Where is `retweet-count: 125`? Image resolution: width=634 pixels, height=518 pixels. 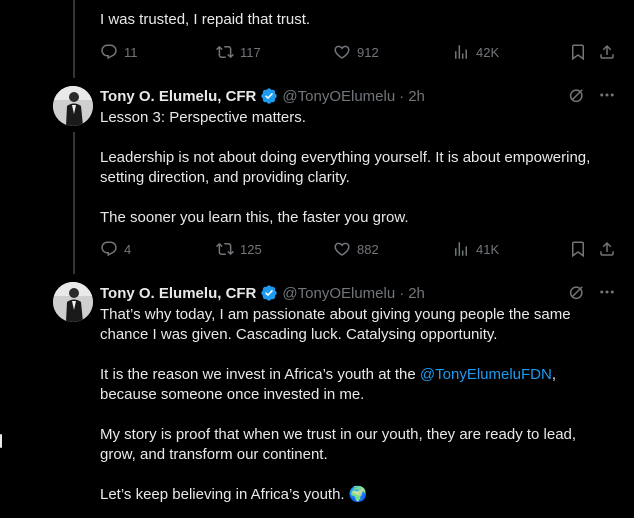
retweet-count: 125 is located at coordinates (251, 249).